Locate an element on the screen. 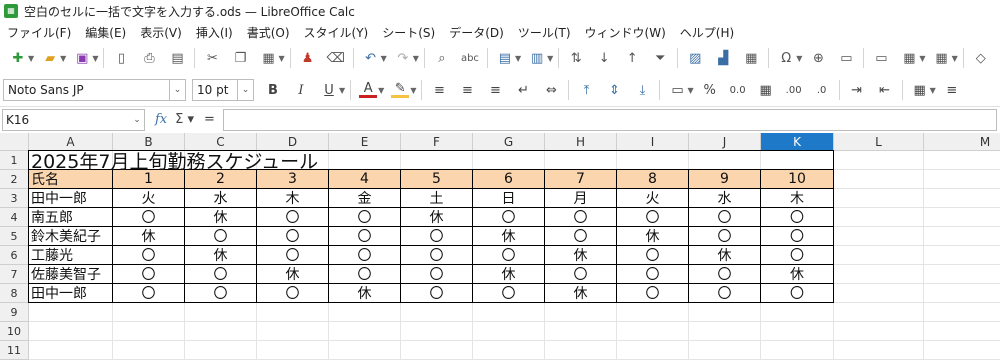 Image resolution: width=1000 pixels, height=360 pixels. staff-name-cell: 佐藤美智子 is located at coordinates (71, 274).